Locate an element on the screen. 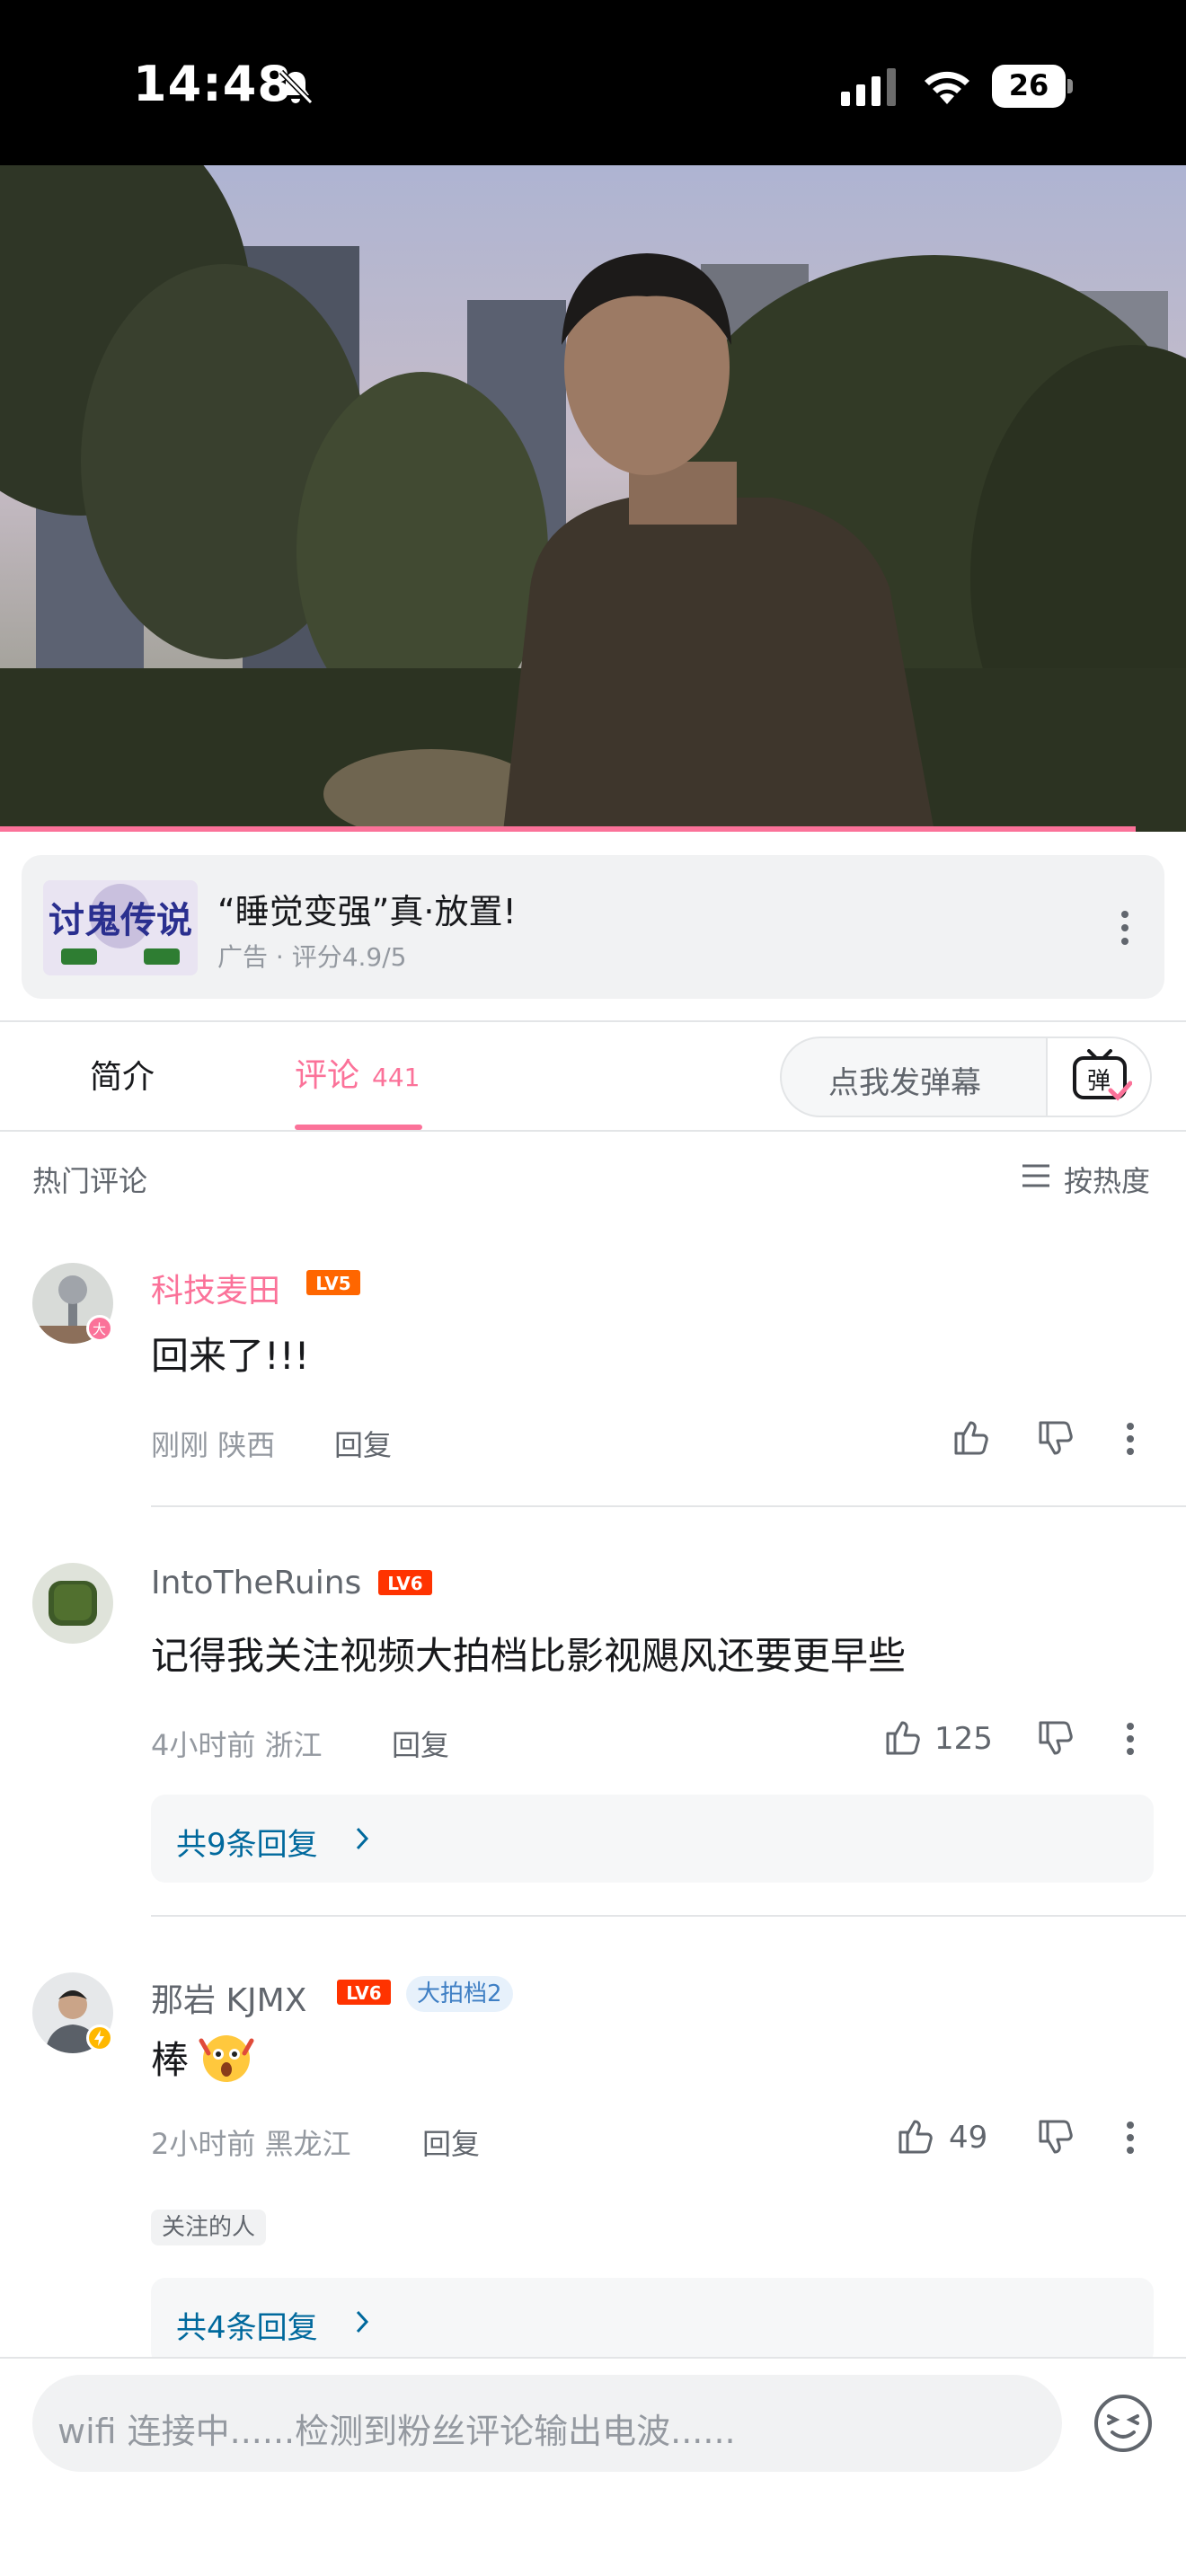  following-tag: 关注的人 is located at coordinates (209, 2227).